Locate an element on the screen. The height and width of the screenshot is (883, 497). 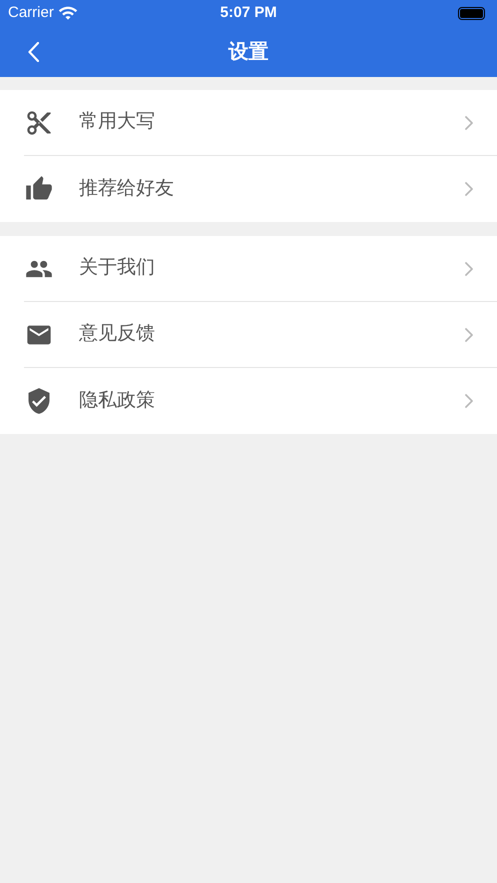
carrier-label: Carrier is located at coordinates (31, 12).